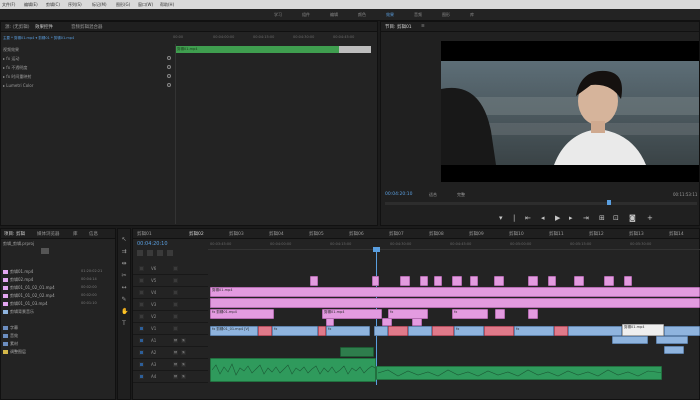 The height and width of the screenshot is (400, 700). Describe the element at coordinates (257, 49) in the screenshot. I see `ec-clip-bar: 剪辑01.mp4` at that location.